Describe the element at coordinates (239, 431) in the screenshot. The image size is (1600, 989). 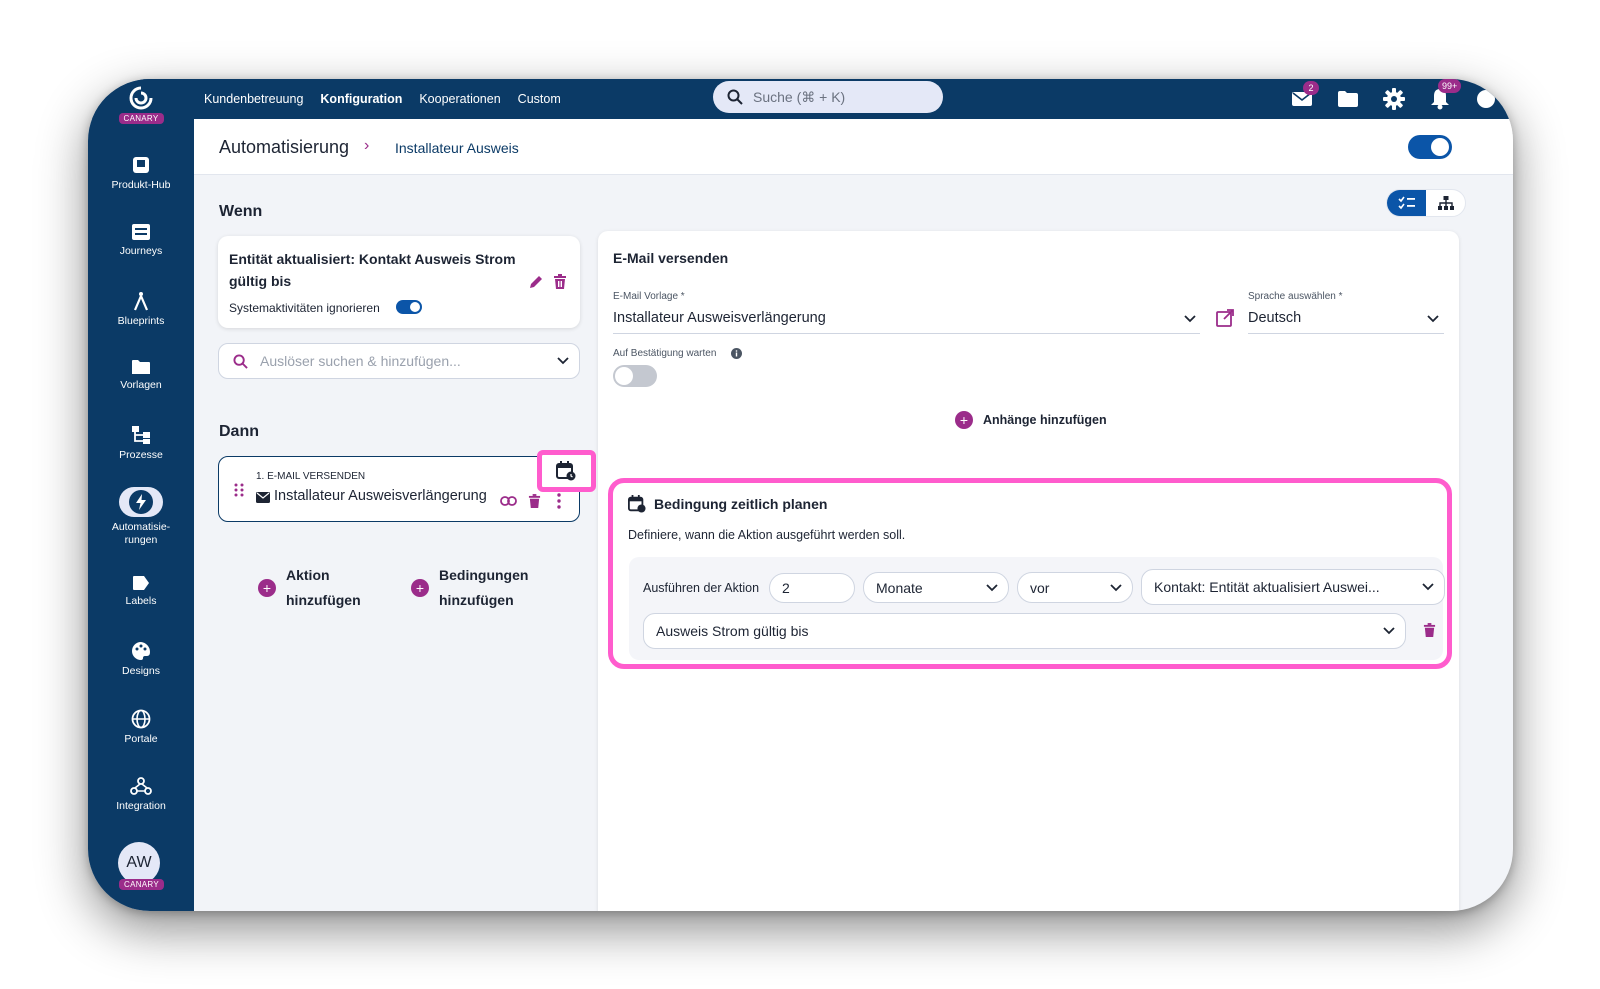
I see `section-heading-dann: Dann` at that location.